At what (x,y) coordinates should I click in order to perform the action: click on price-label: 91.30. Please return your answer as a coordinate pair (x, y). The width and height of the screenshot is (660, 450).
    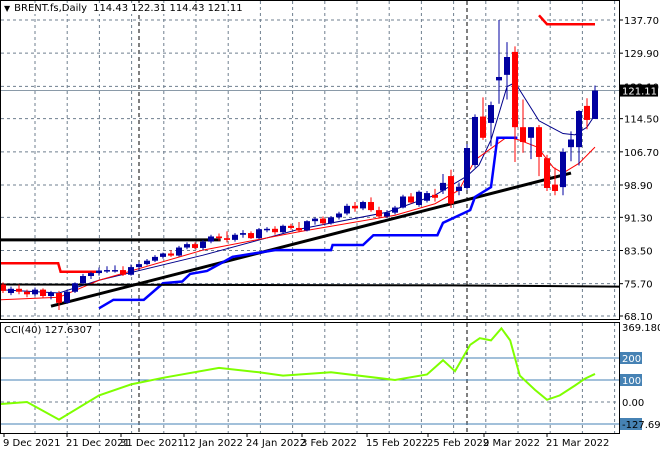
    Looking at the image, I should click on (638, 218).